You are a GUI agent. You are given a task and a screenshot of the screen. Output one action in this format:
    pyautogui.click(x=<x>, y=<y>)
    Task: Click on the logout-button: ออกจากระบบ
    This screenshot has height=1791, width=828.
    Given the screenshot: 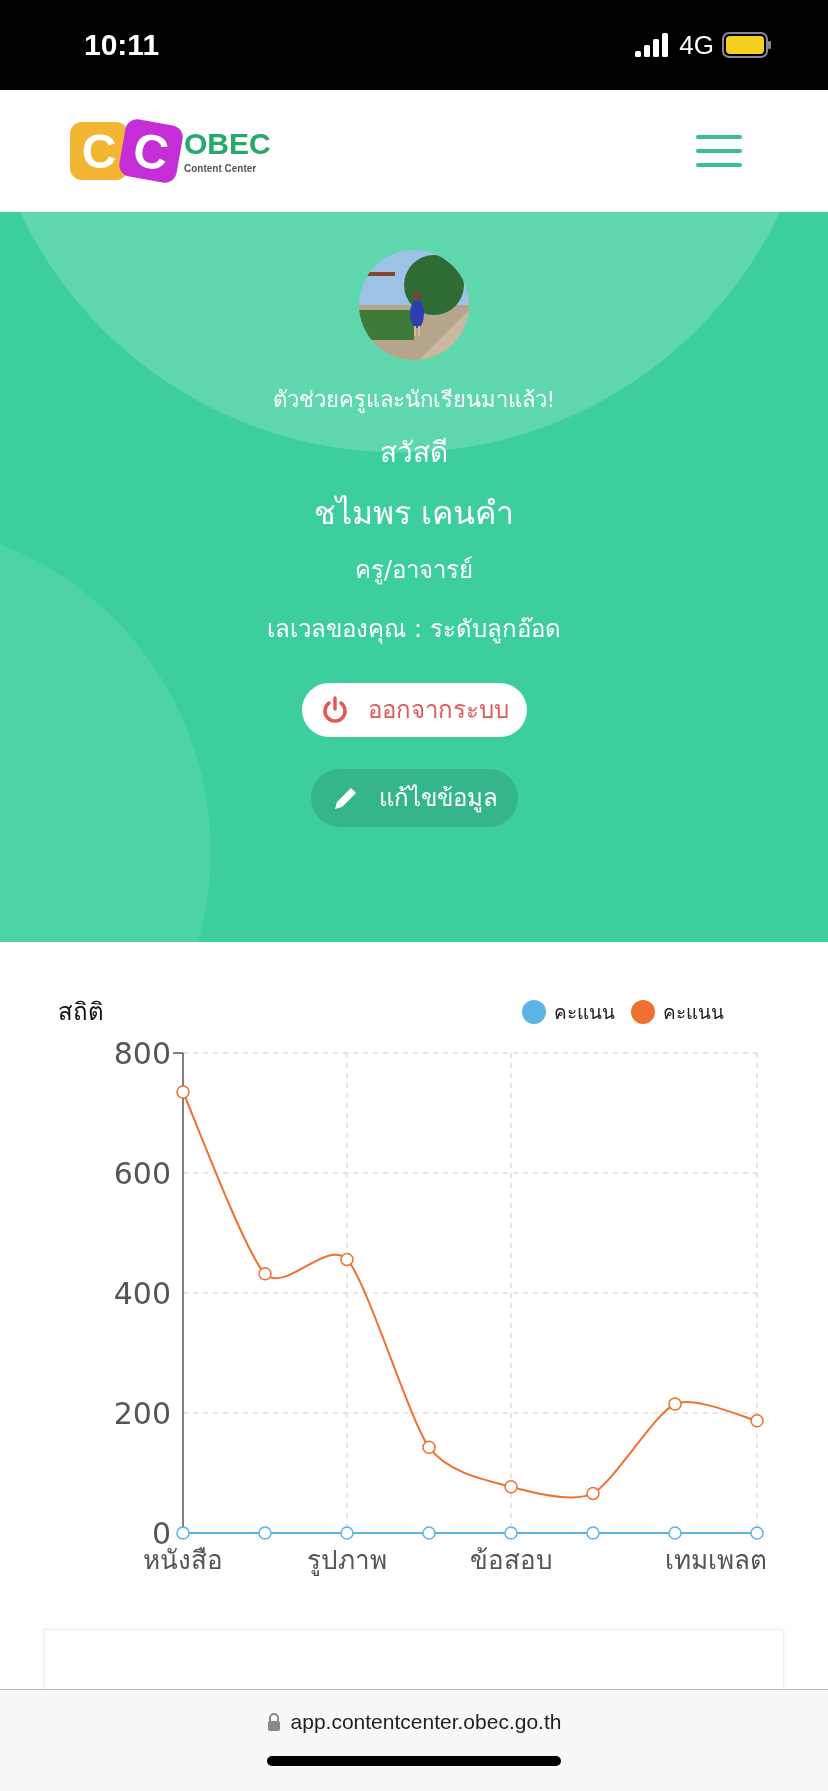 What is the action you would take?
    pyautogui.click(x=414, y=709)
    